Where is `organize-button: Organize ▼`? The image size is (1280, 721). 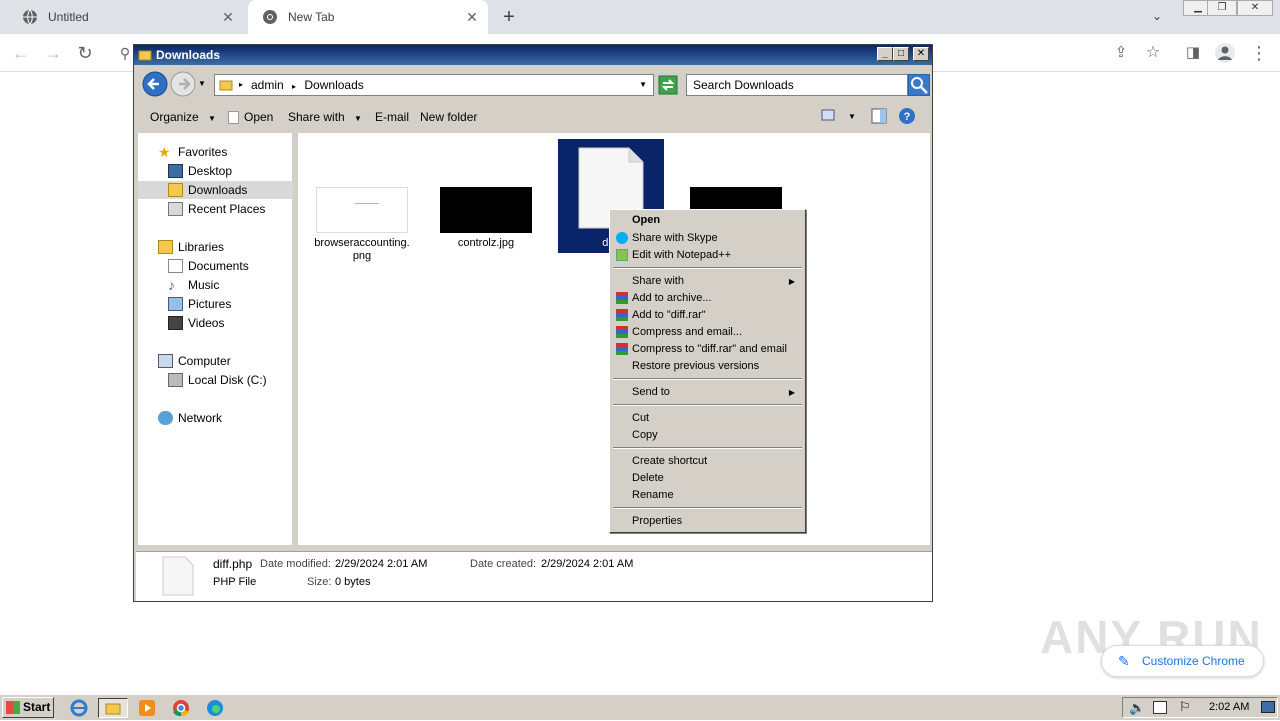 organize-button: Organize ▼ is located at coordinates (183, 117).